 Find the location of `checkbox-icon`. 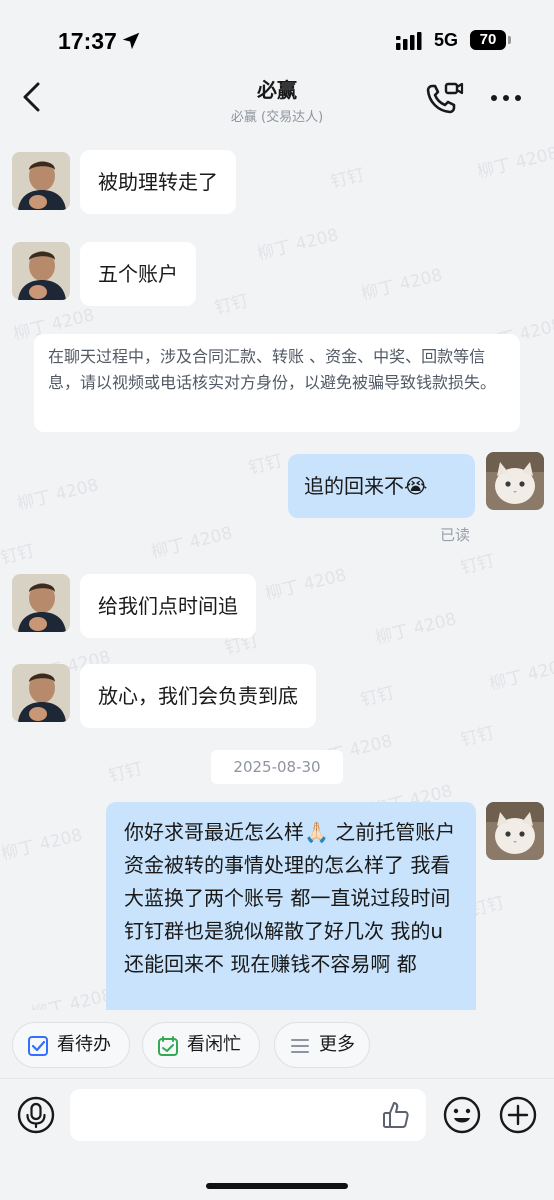

checkbox-icon is located at coordinates (38, 1046).